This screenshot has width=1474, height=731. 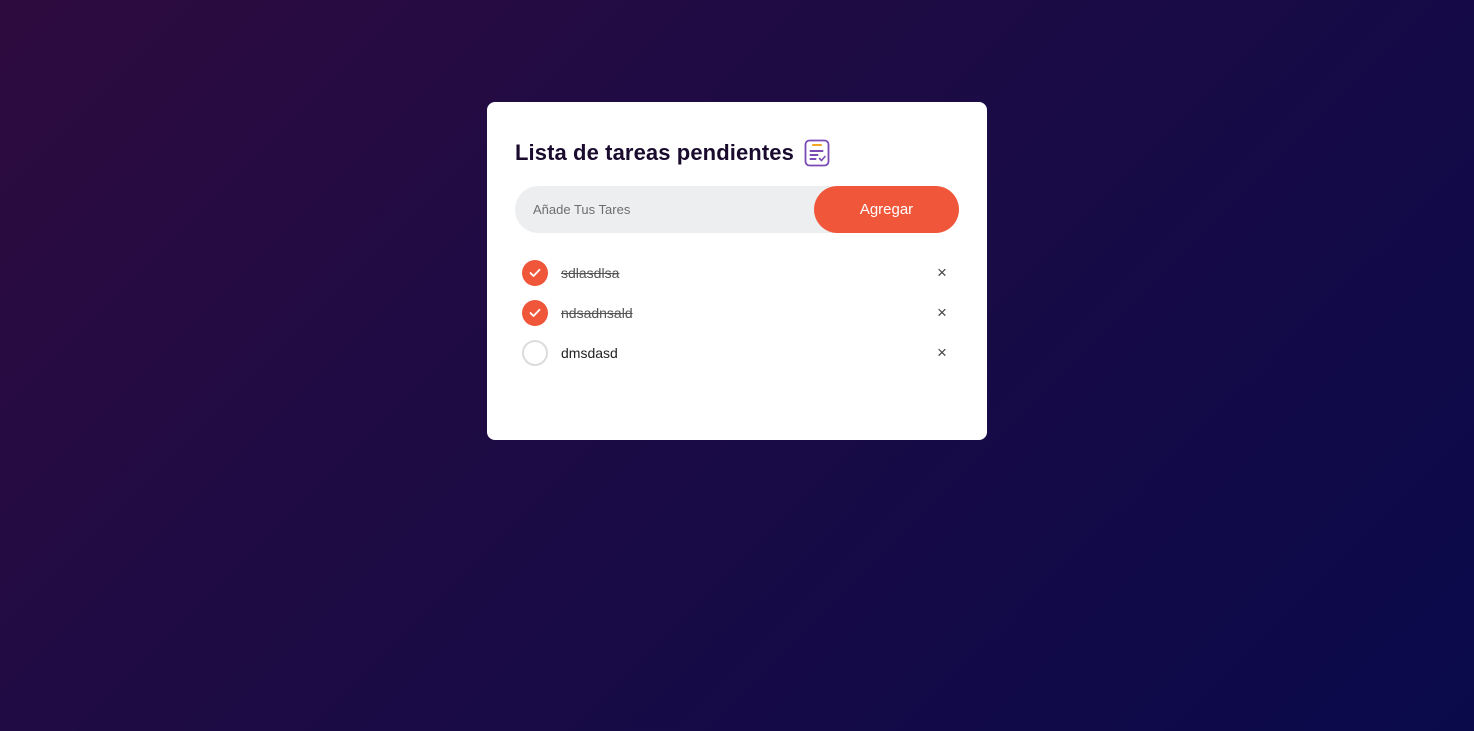 I want to click on list-item: sdlasdlsa ×, so click(x=737, y=279).